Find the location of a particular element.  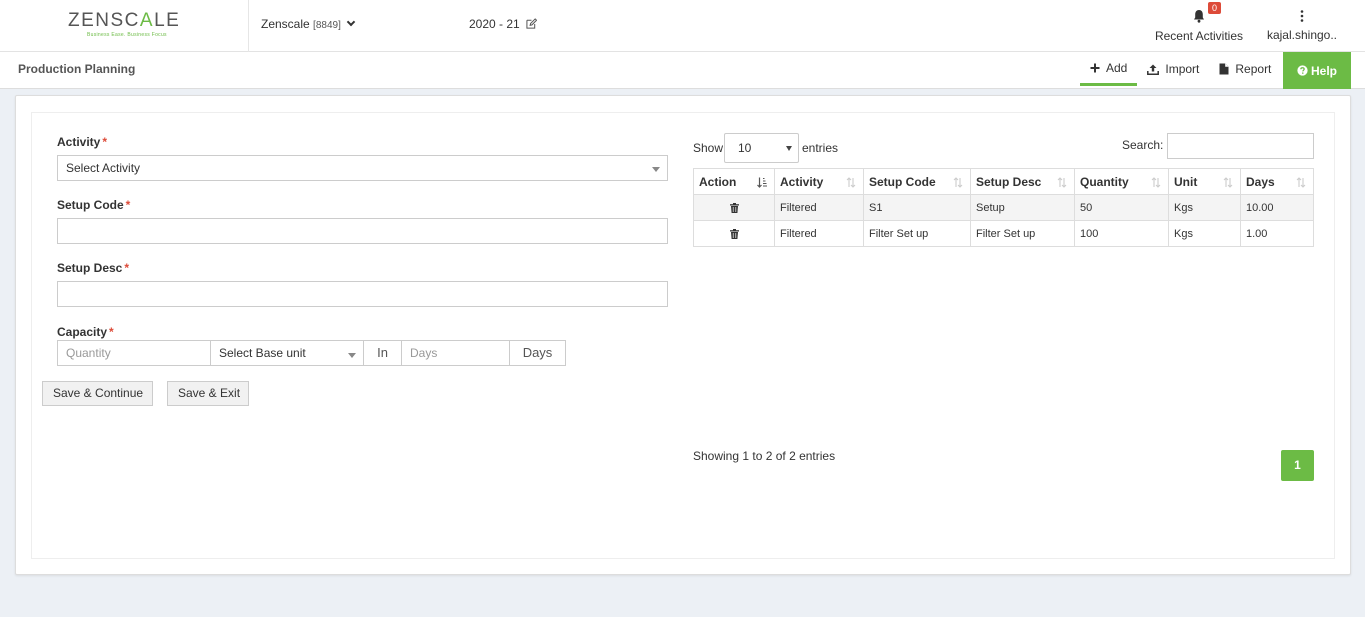

chevron-down-icon is located at coordinates (351, 22).